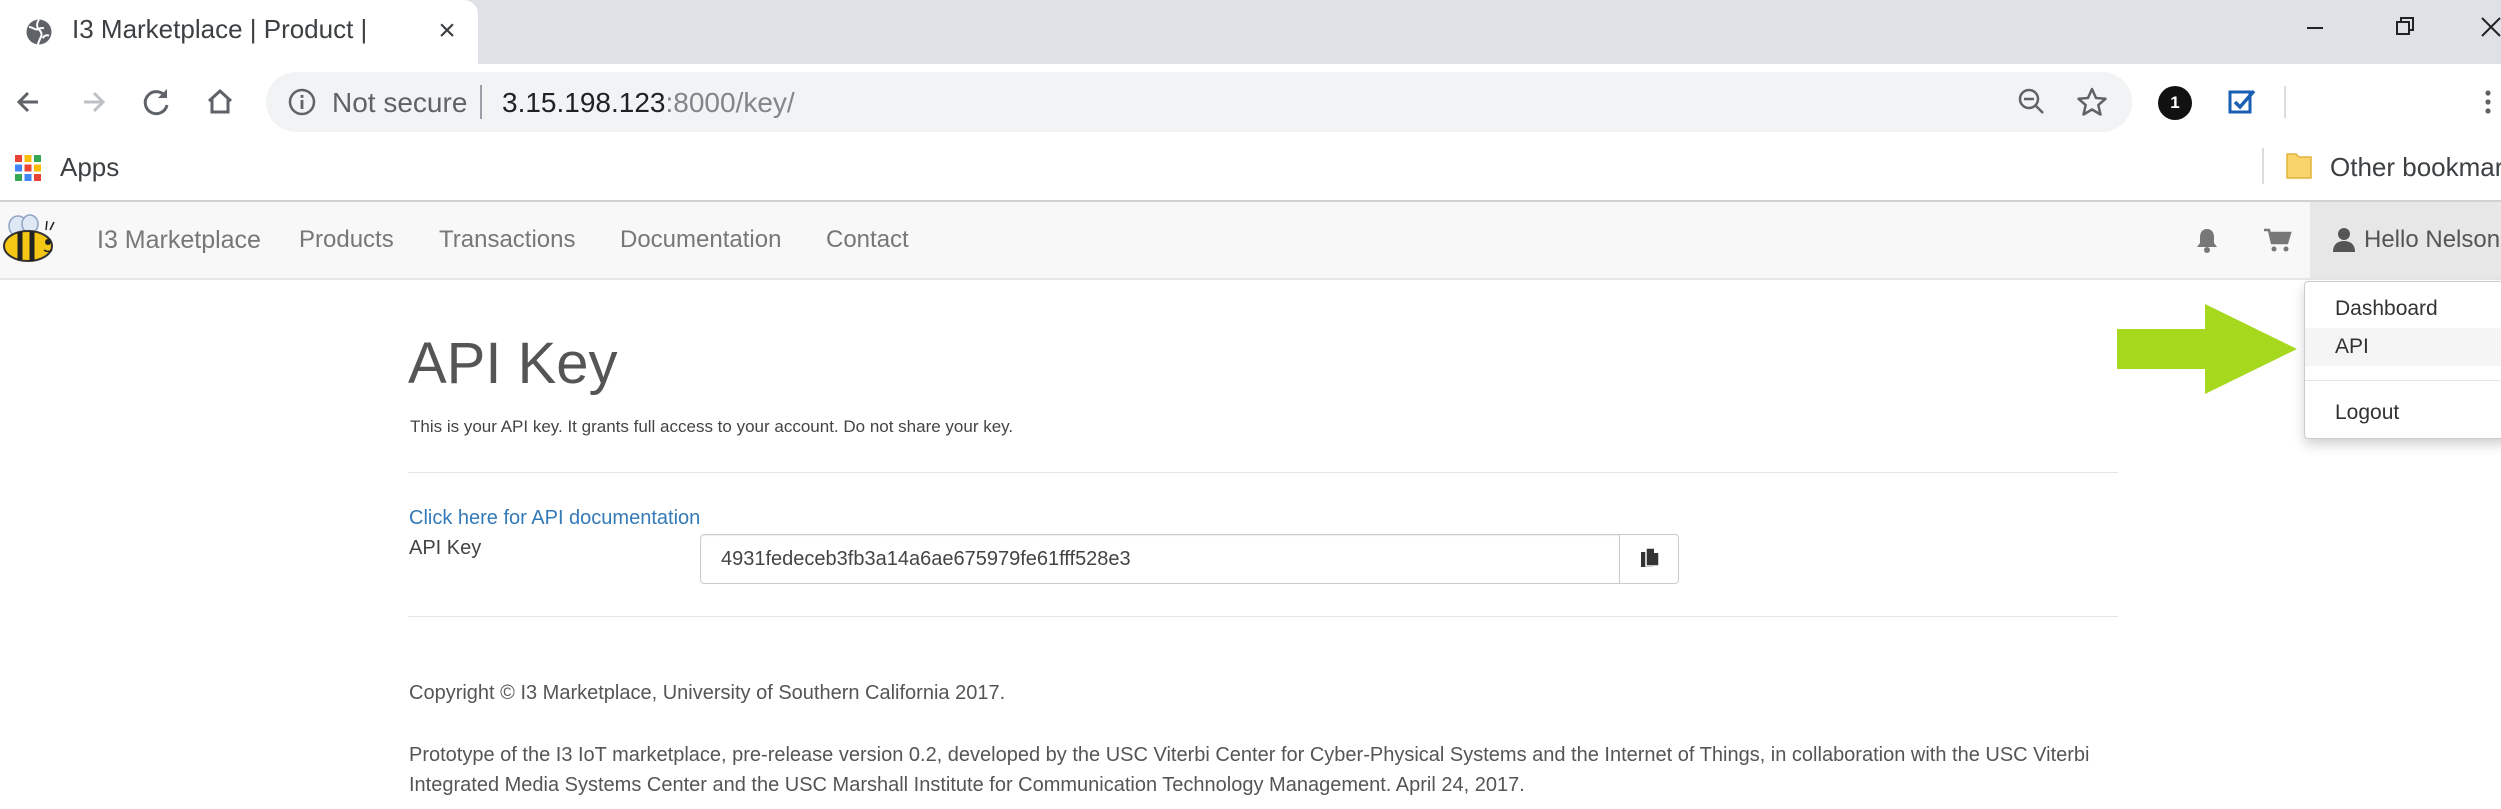 This screenshot has width=2501, height=809. I want to click on copy-key-button, so click(1649, 559).